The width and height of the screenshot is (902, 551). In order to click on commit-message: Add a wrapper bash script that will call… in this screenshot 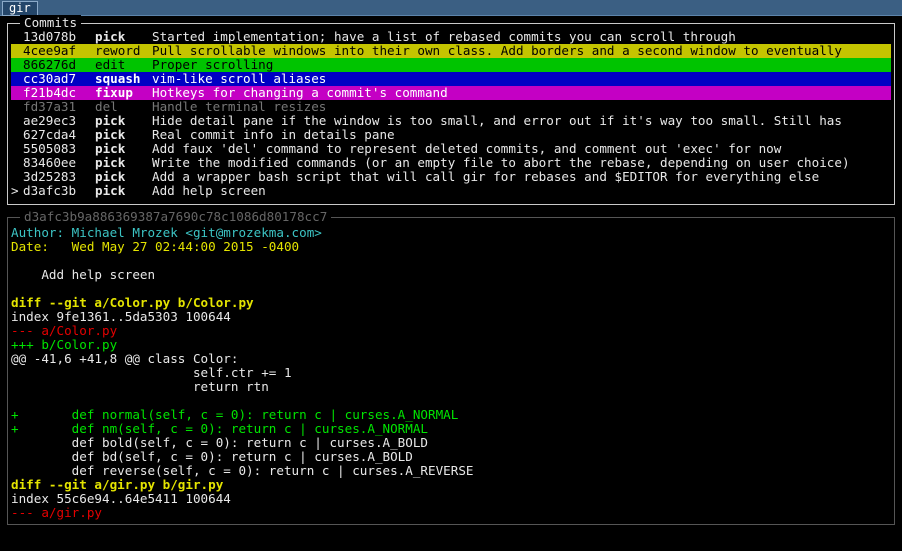, I will do `click(486, 177)`.